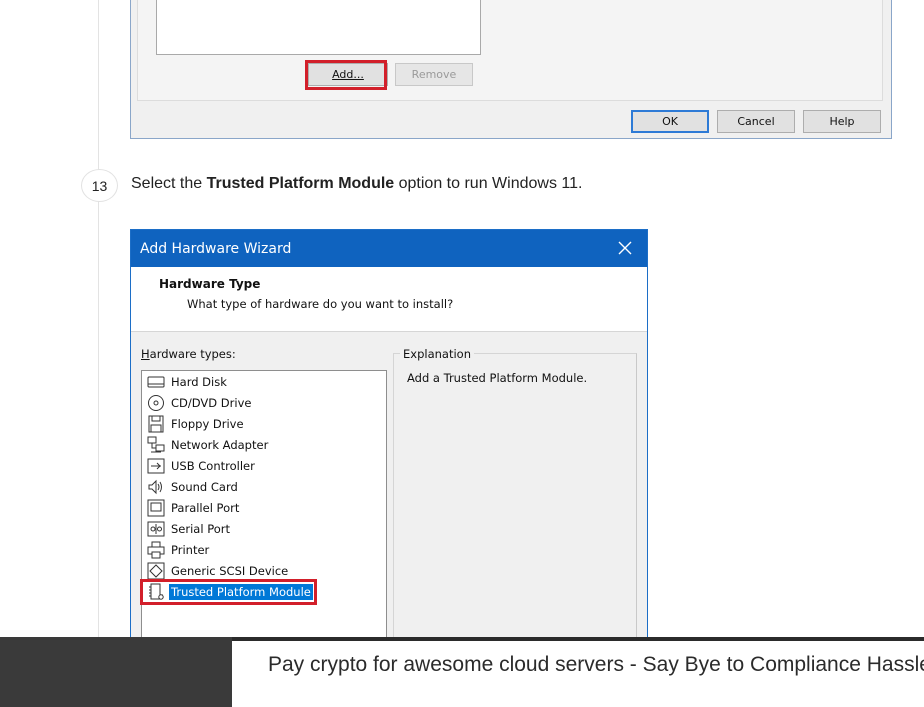  What do you see at coordinates (192, 354) in the screenshot?
I see `hardware-types-label-rest: ardware types:` at bounding box center [192, 354].